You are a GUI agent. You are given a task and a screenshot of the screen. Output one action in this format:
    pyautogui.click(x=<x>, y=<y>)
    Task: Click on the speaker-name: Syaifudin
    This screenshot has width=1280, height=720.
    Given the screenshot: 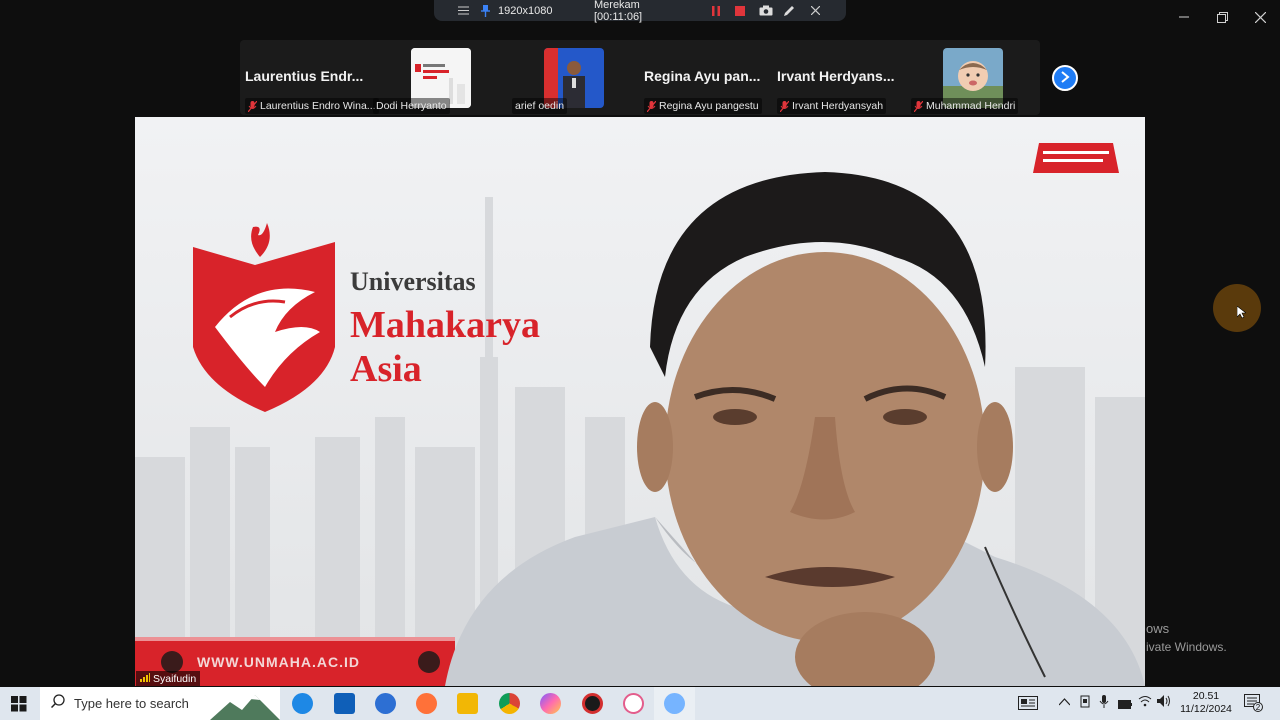 What is the action you would take?
    pyautogui.click(x=175, y=678)
    